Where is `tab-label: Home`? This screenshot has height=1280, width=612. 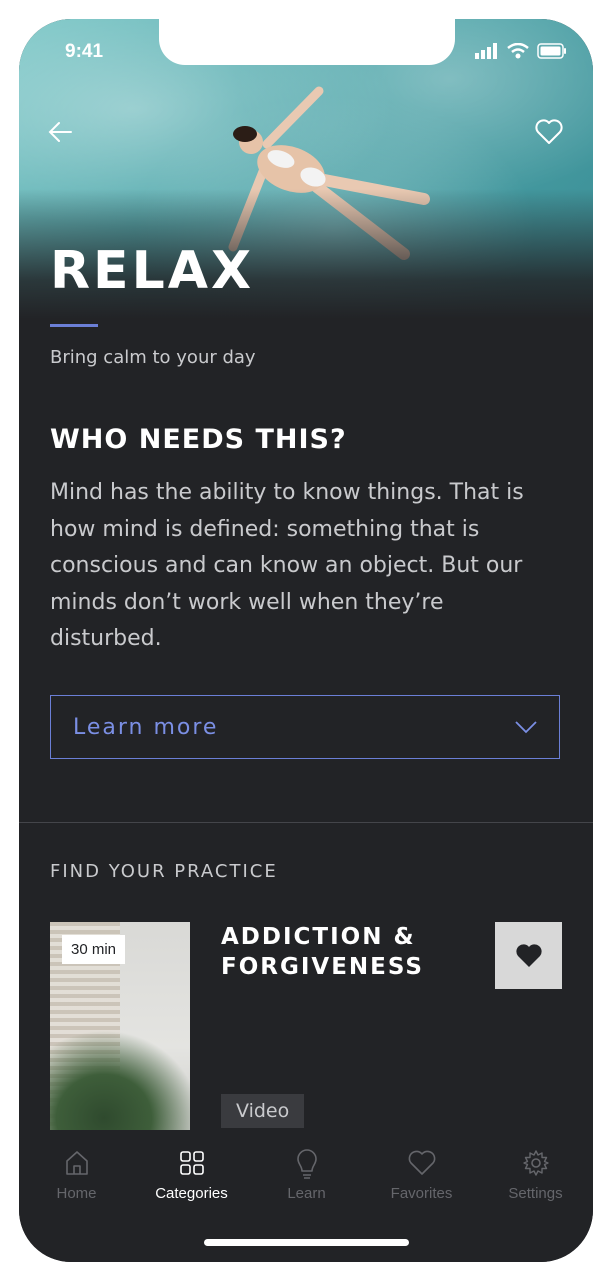 tab-label: Home is located at coordinates (76, 1193).